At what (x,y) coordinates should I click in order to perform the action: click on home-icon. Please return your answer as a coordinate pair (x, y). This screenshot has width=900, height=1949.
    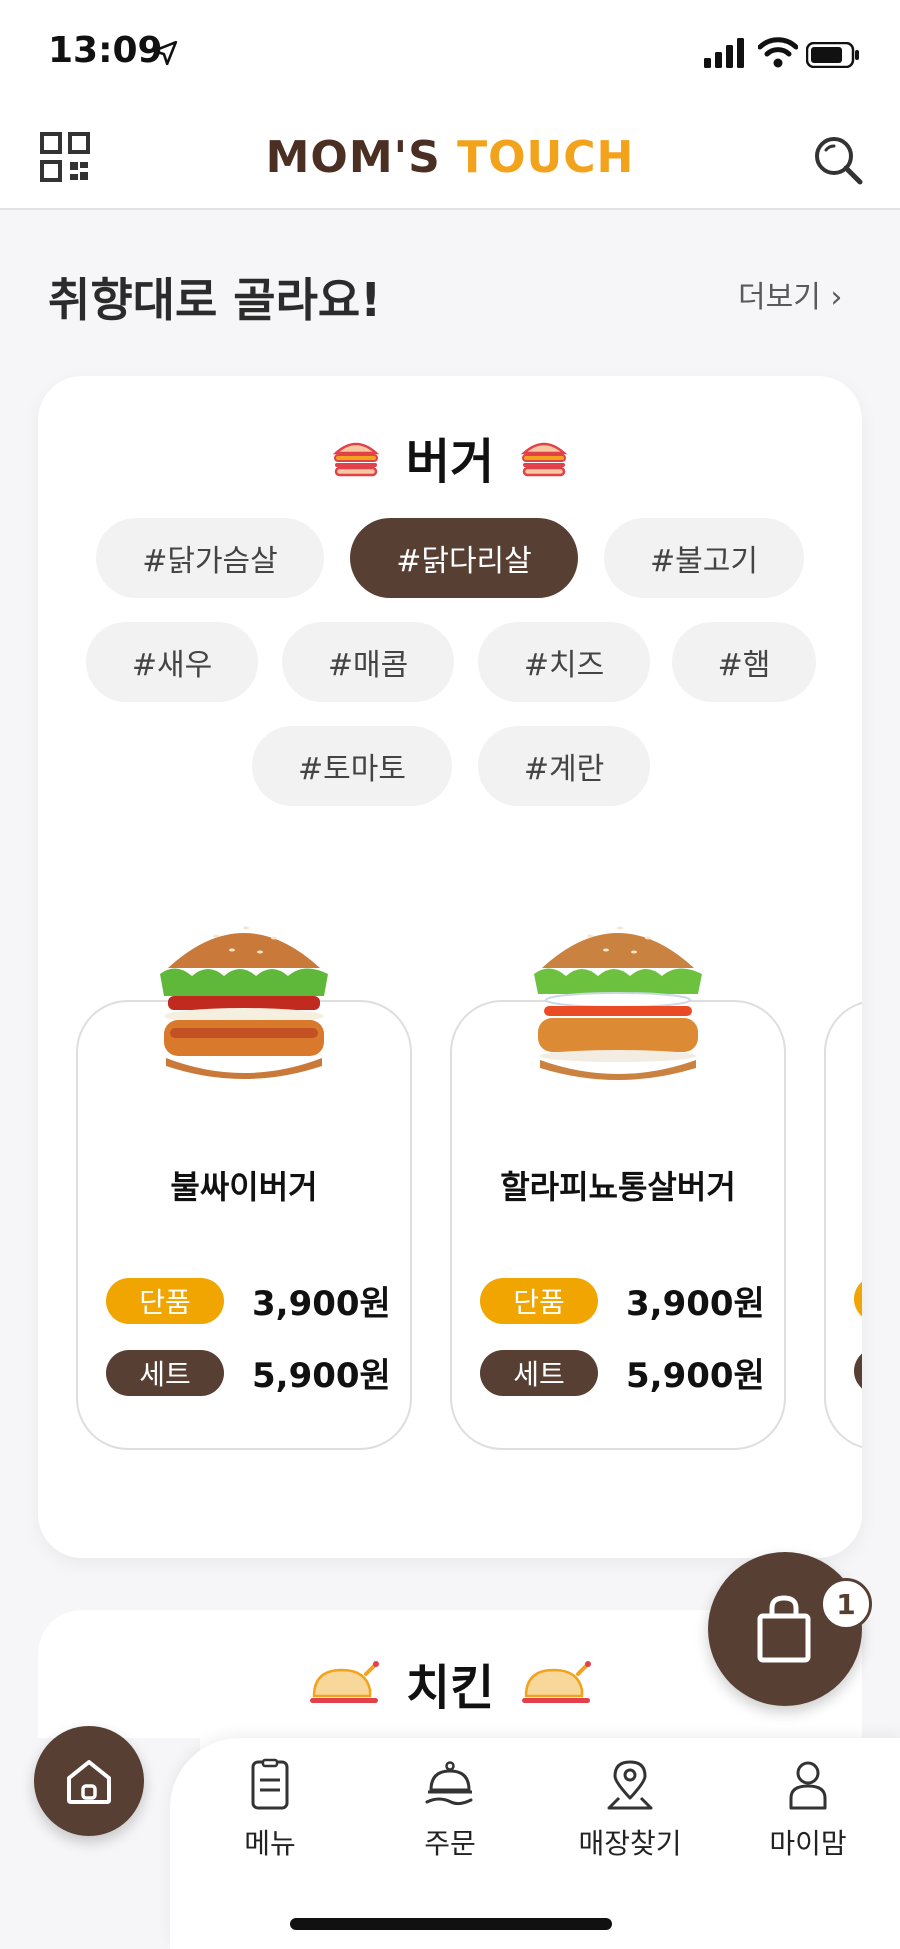
    Looking at the image, I should click on (89, 1782).